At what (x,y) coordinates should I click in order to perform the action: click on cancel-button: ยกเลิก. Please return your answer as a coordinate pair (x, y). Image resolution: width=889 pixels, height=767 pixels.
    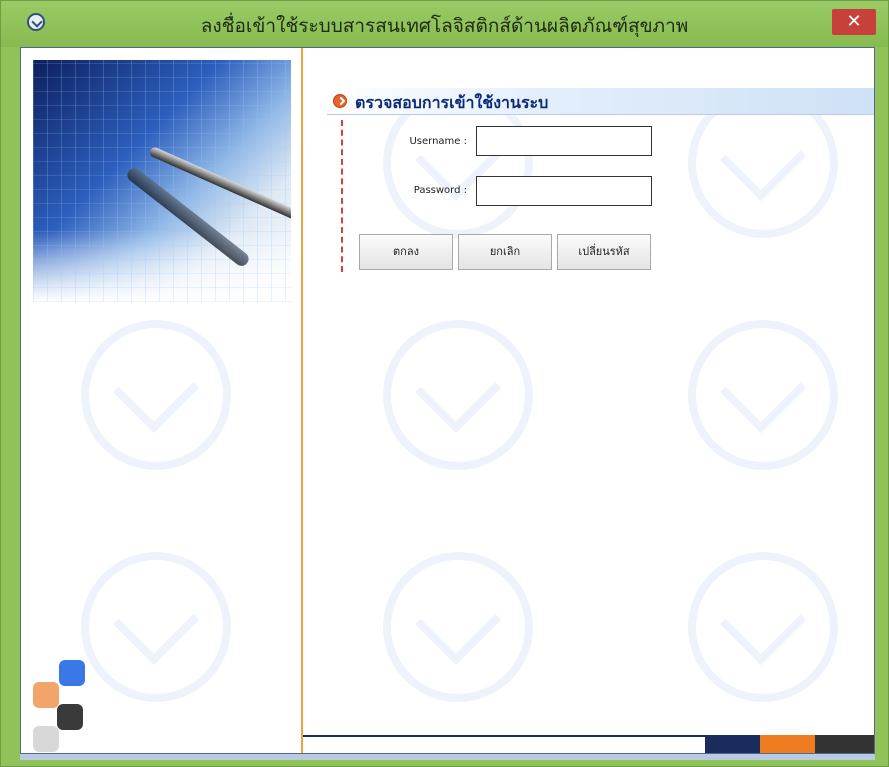
    Looking at the image, I should click on (505, 252).